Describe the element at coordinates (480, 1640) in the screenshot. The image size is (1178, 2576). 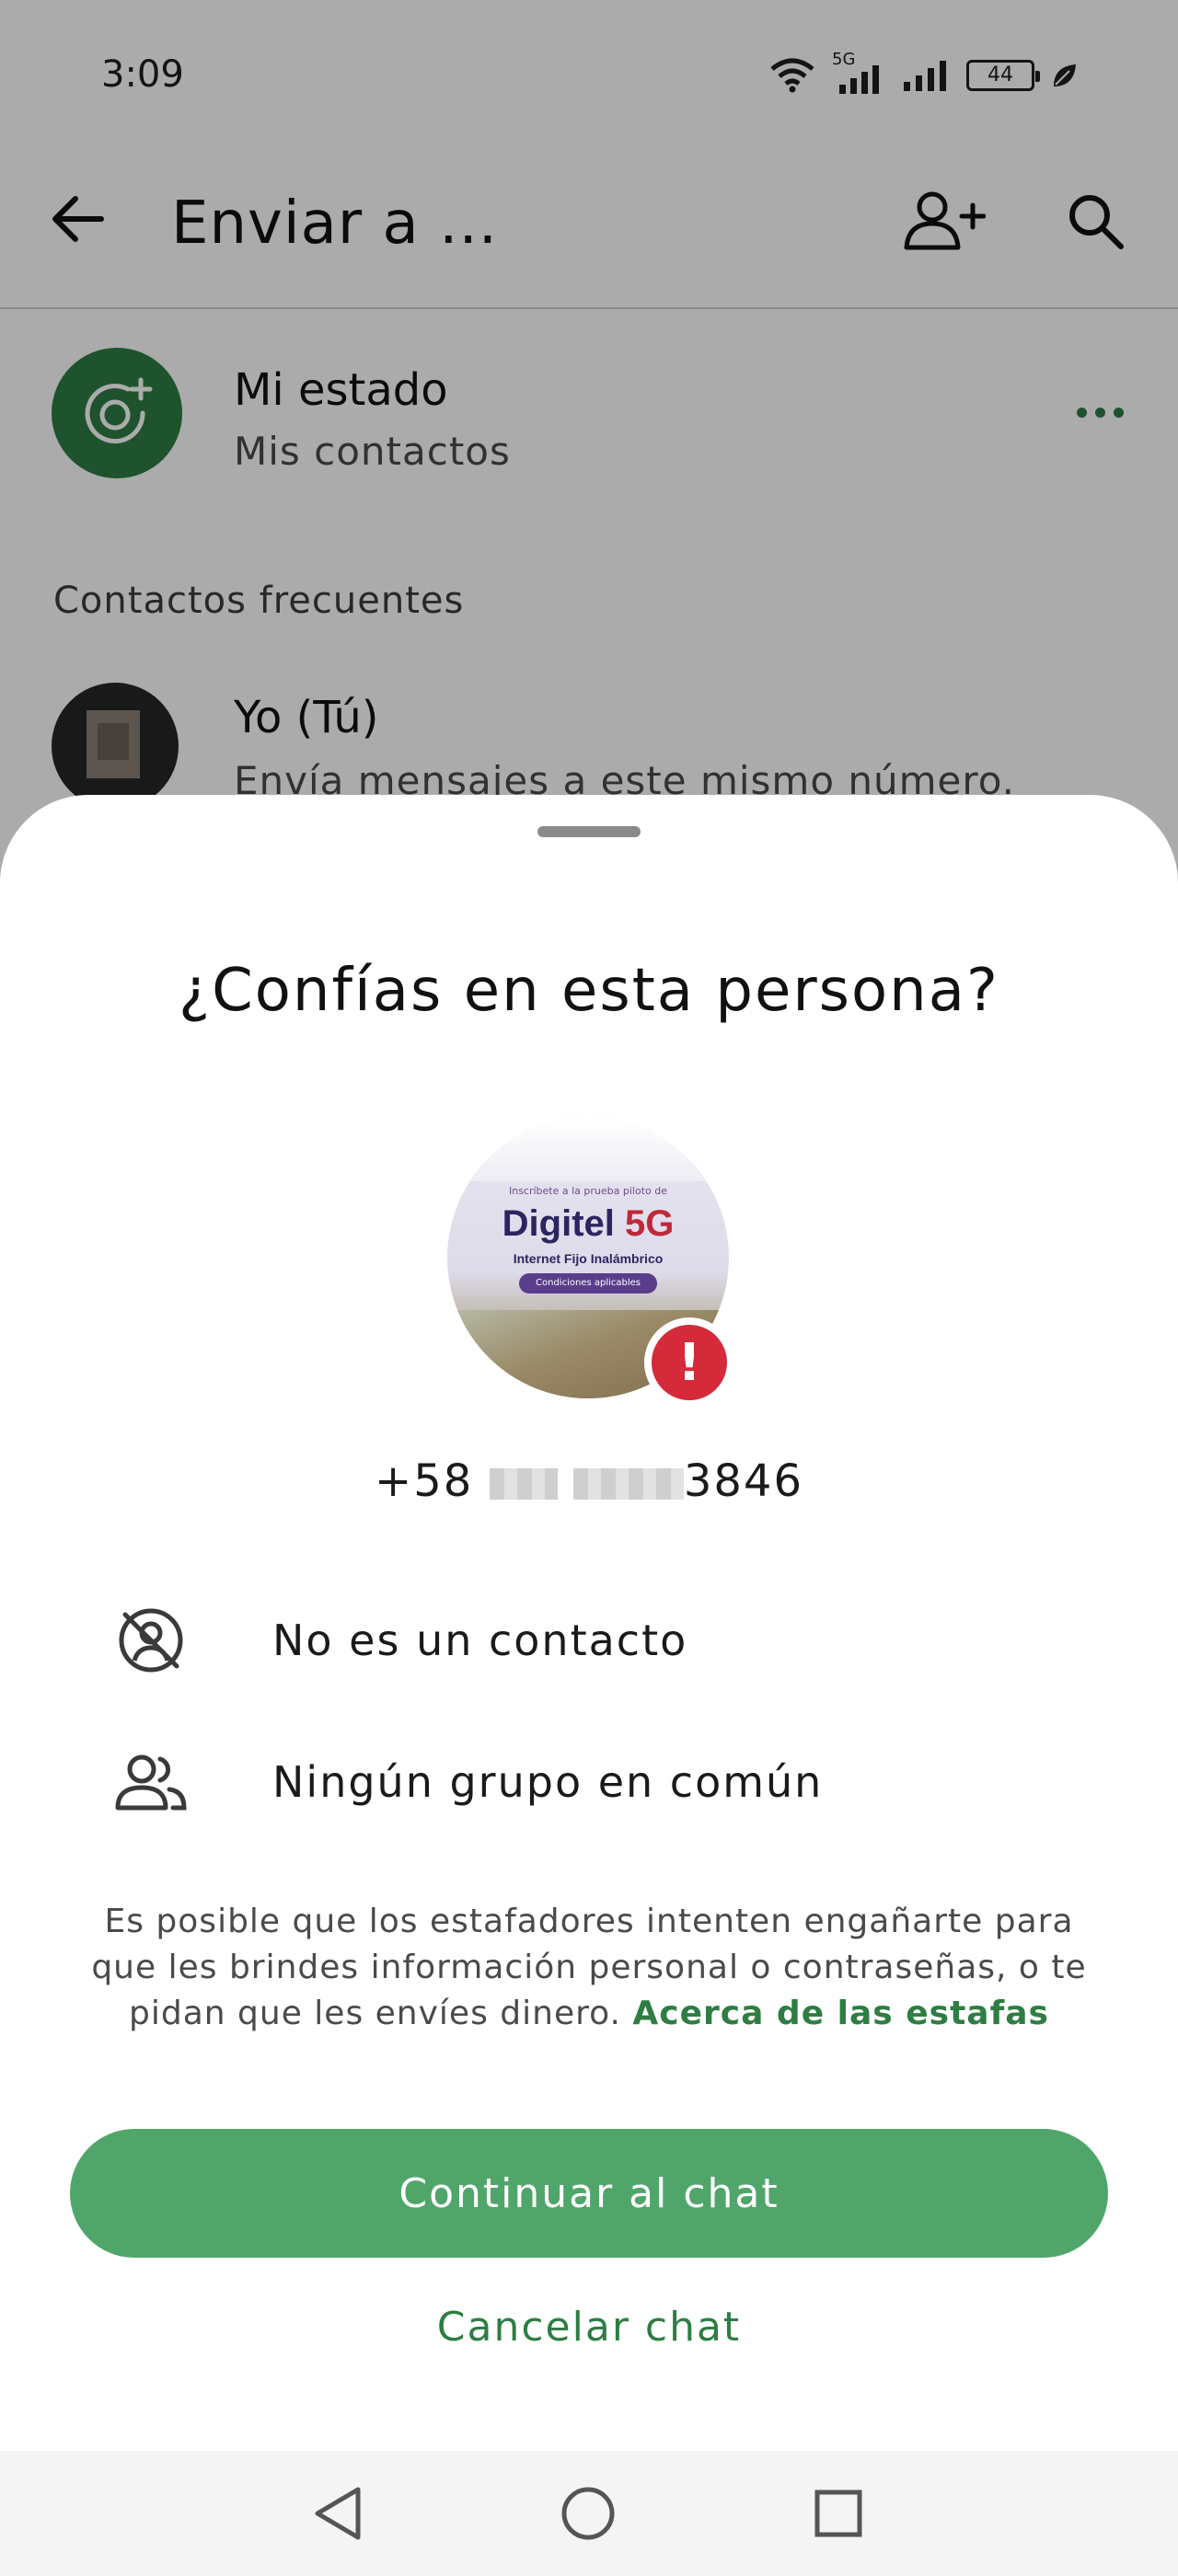
I see `not-contact-label: No es un contacto` at that location.